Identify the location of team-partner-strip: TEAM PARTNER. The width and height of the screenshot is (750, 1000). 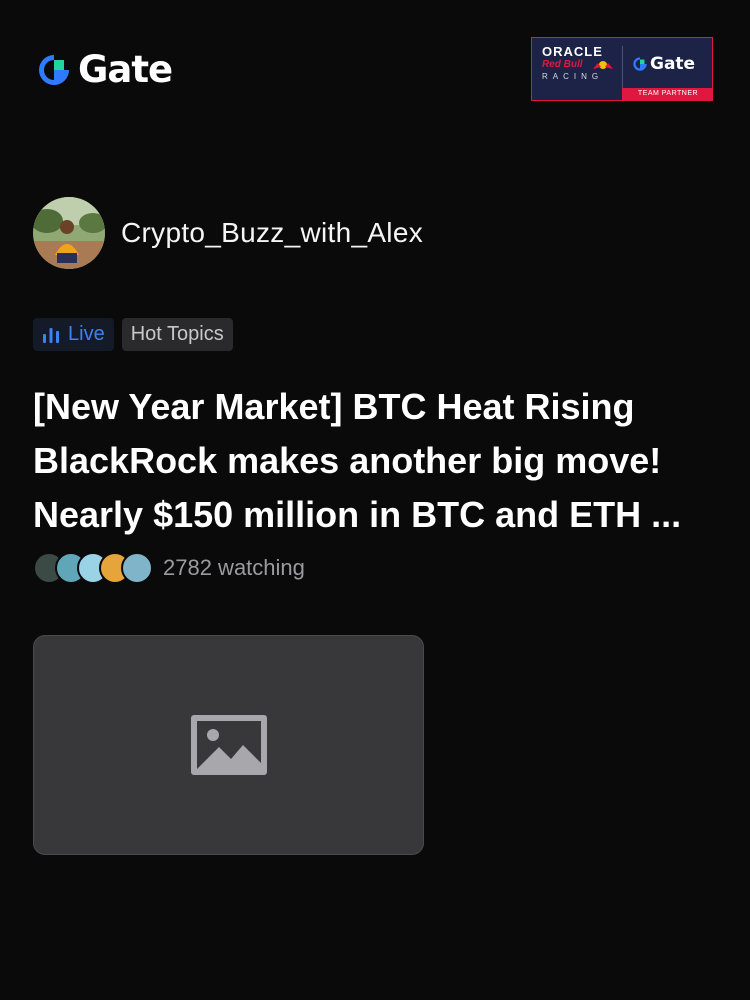
(667, 94).